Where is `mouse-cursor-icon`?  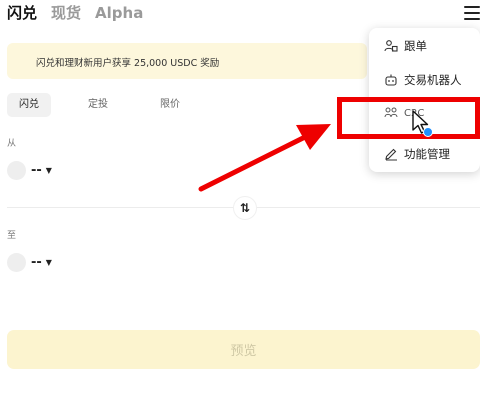 mouse-cursor-icon is located at coordinates (422, 123).